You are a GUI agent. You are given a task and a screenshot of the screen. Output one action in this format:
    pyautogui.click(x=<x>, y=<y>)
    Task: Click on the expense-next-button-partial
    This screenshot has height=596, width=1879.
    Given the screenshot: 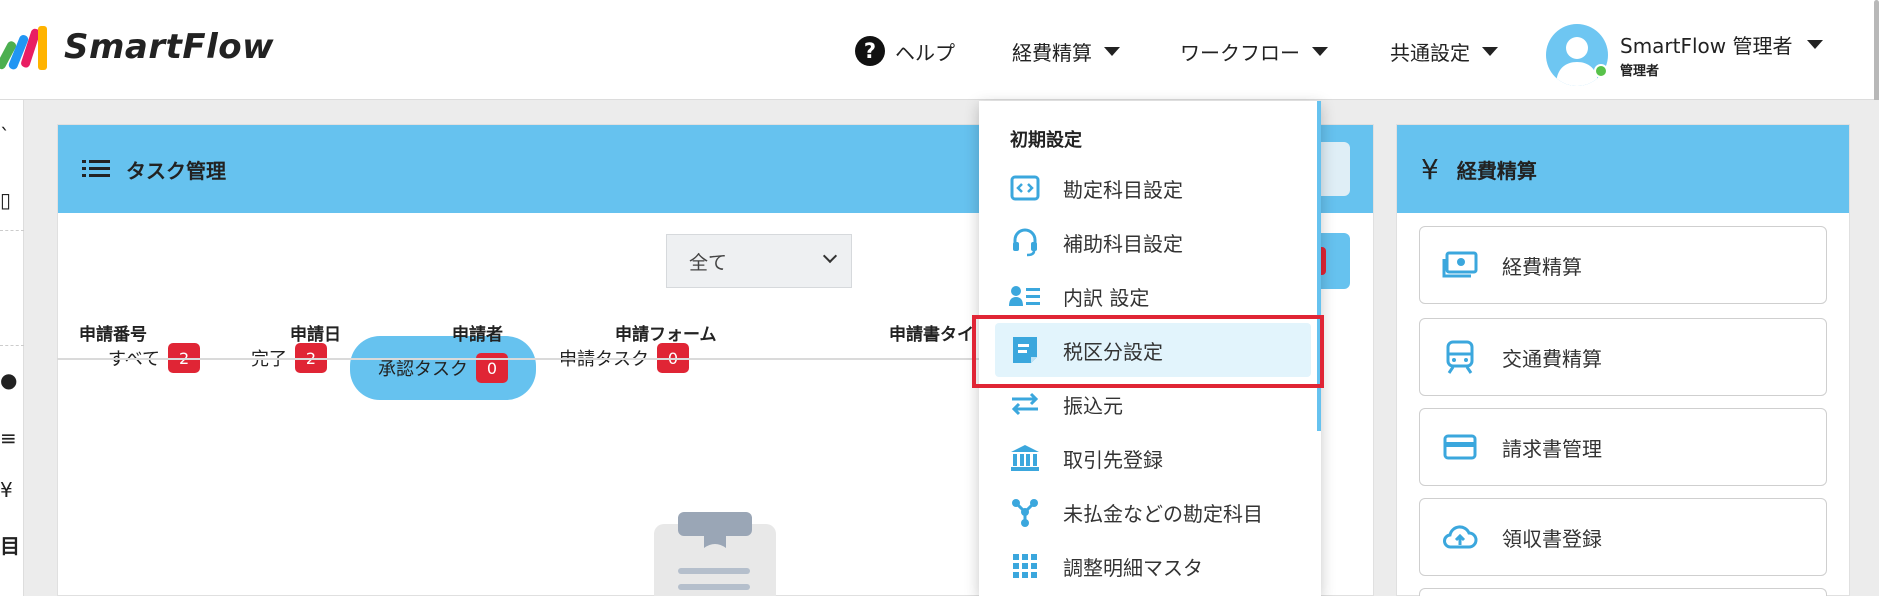 What is the action you would take?
    pyautogui.click(x=1623, y=592)
    